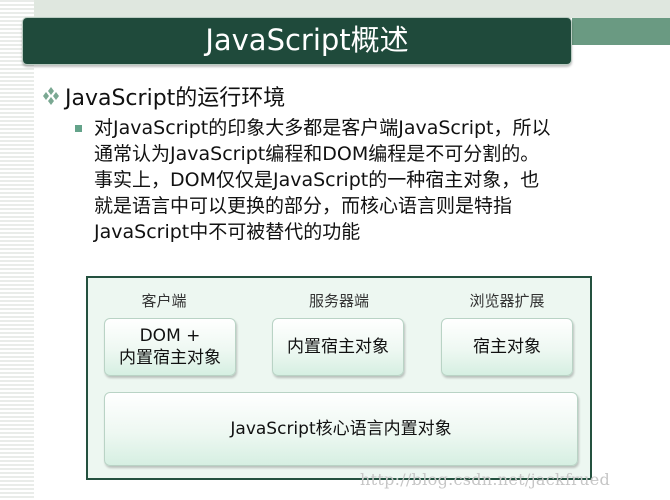 The image size is (670, 500). Describe the element at coordinates (341, 429) in the screenshot. I see `box-core-language: JavaScript核心语言内置对象` at that location.